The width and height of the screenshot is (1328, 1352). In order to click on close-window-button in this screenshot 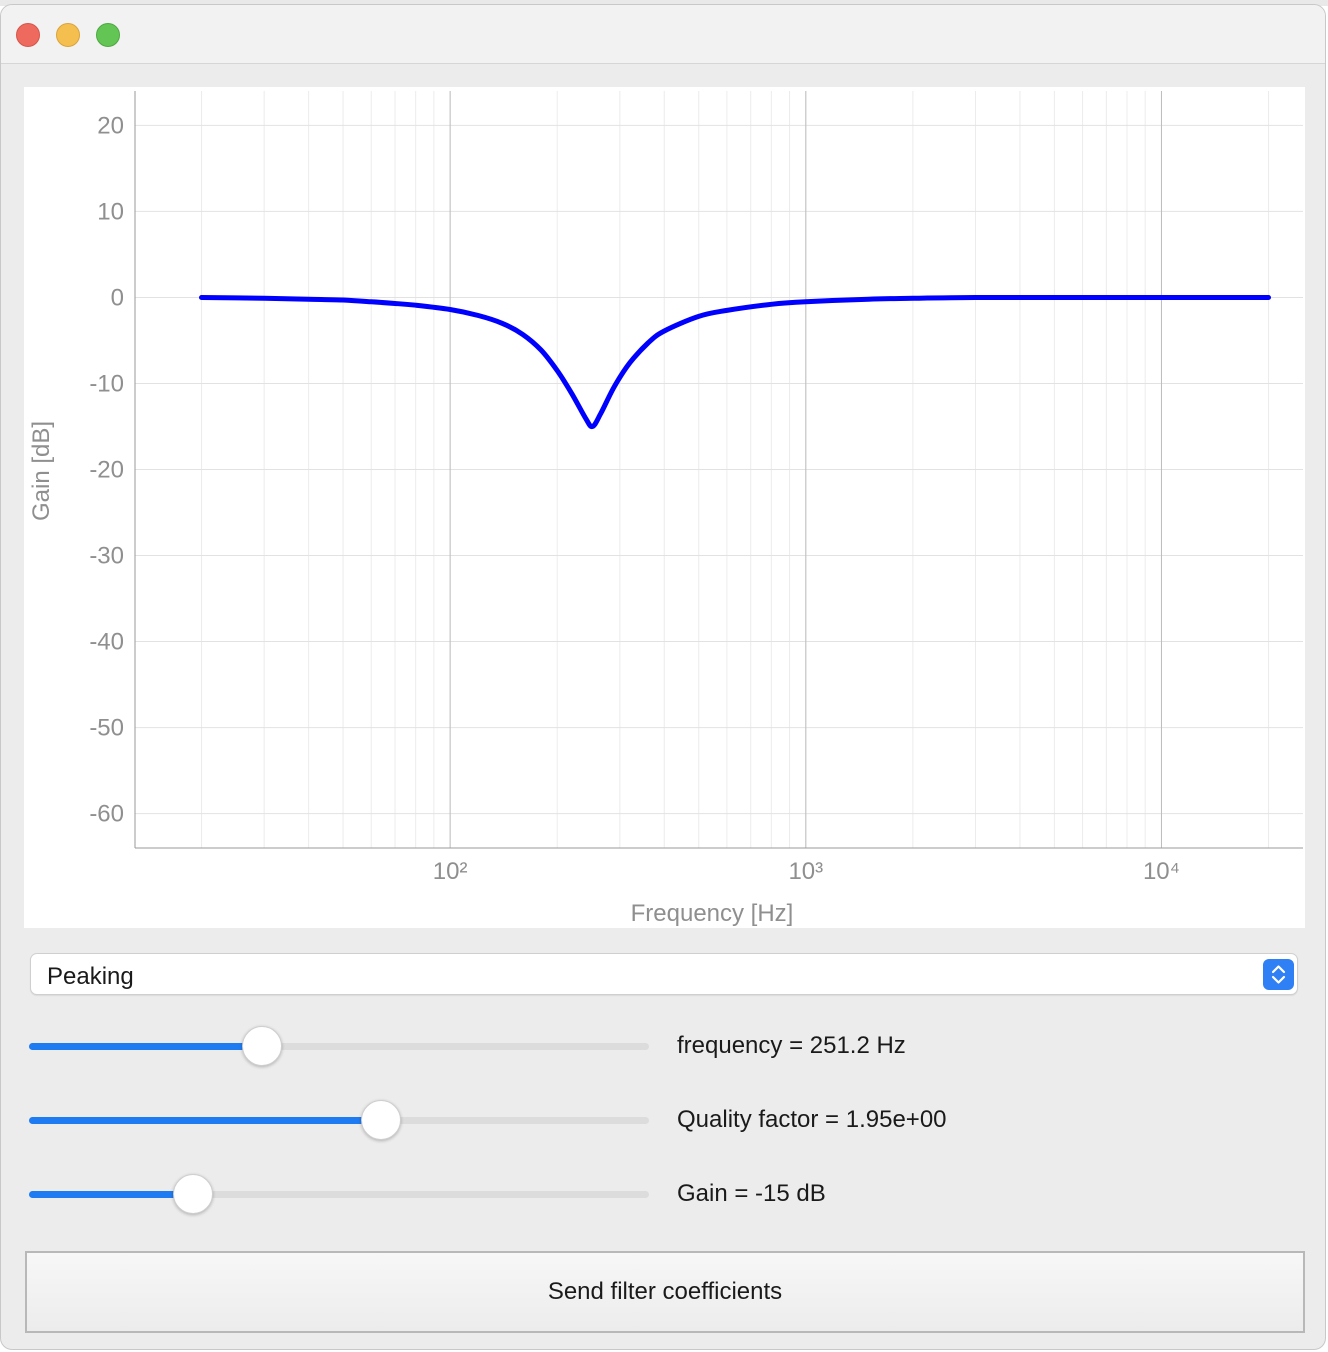, I will do `click(28, 35)`.